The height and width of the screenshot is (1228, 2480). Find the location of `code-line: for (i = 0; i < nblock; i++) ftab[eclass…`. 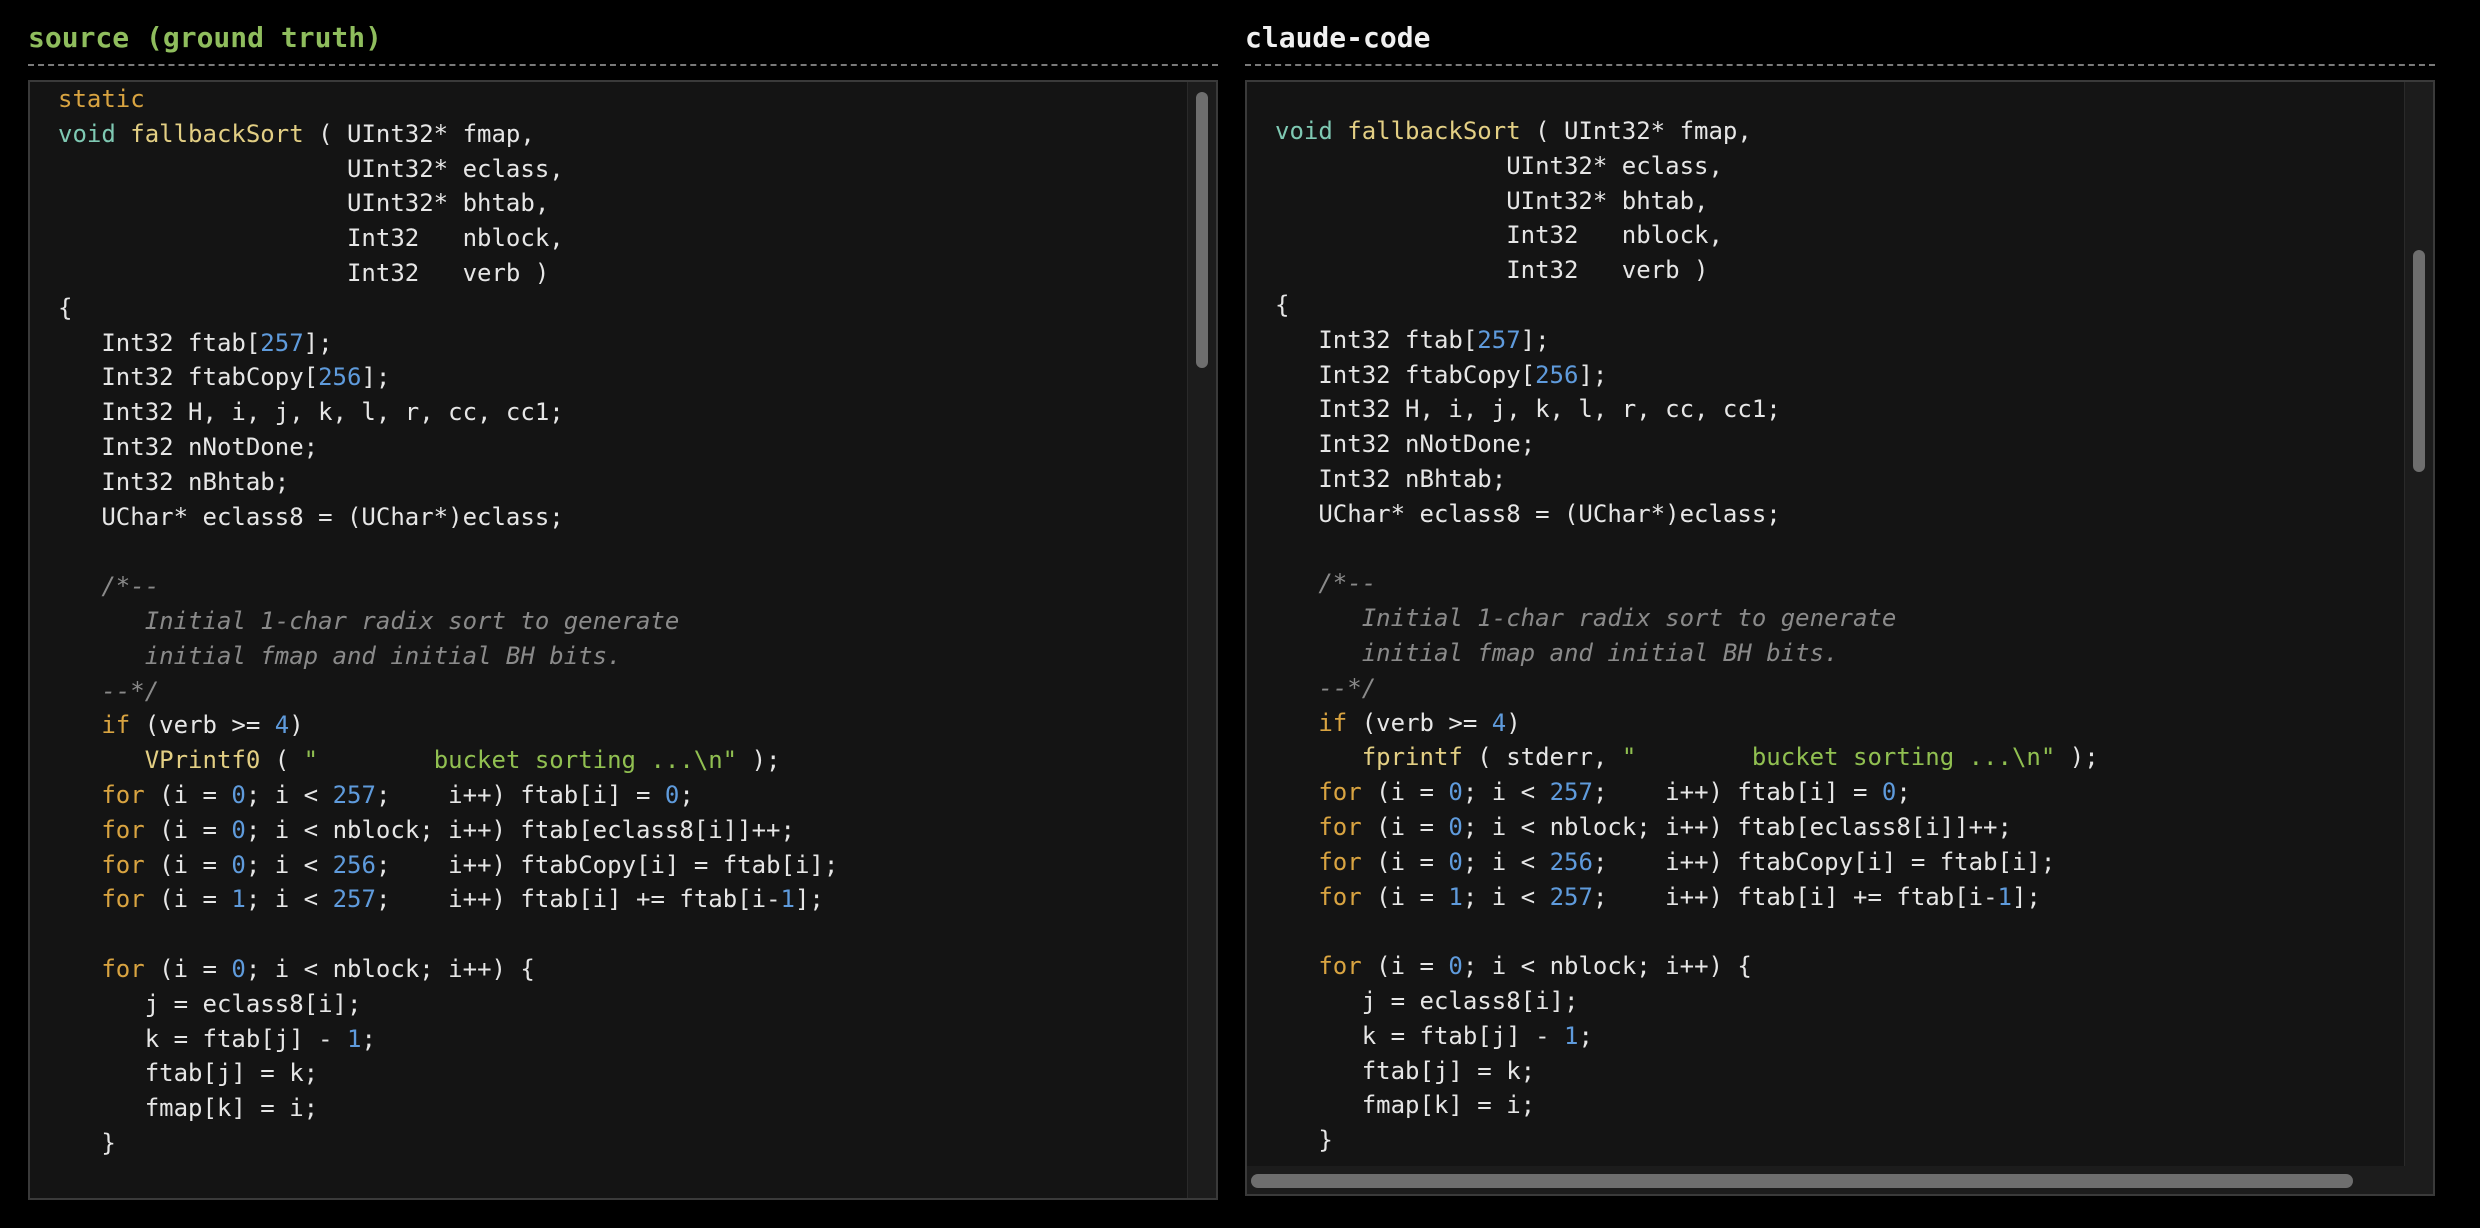

code-line: for (i = 0; i < nblock; i++) ftab[eclass… is located at coordinates (1643, 827).